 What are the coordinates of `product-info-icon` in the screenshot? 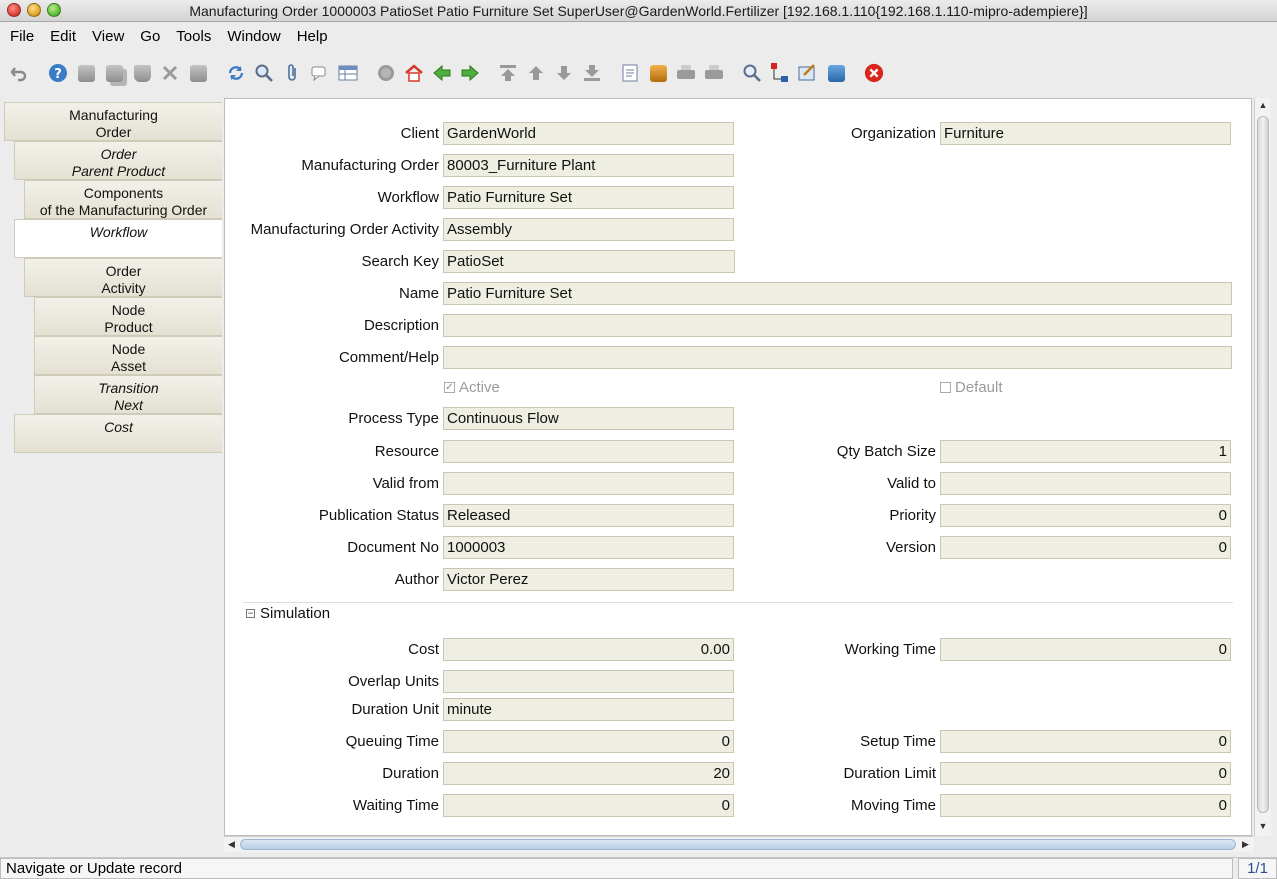 It's located at (836, 73).